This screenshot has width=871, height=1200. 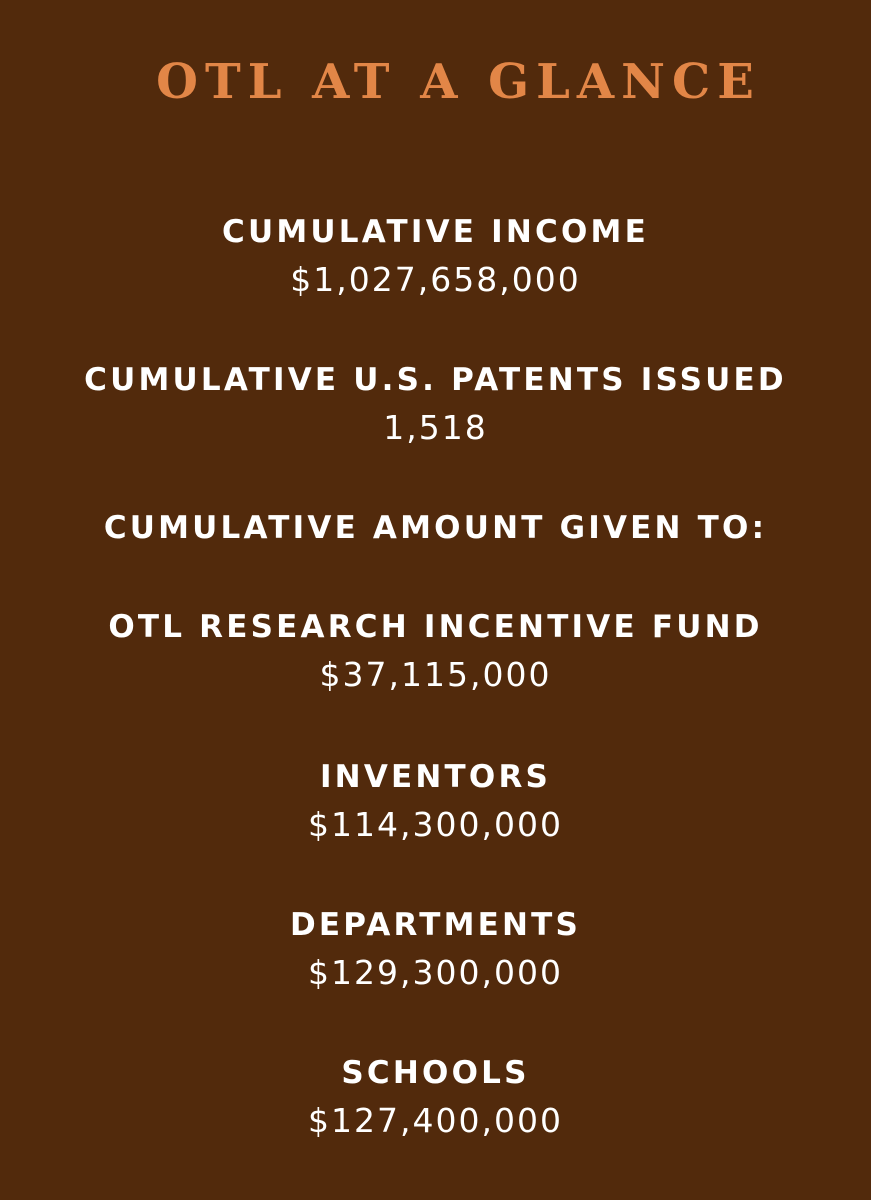 What do you see at coordinates (435, 380) in the screenshot?
I see `stat-label: CUMULATIVE U.S. PATENTS ISSUED` at bounding box center [435, 380].